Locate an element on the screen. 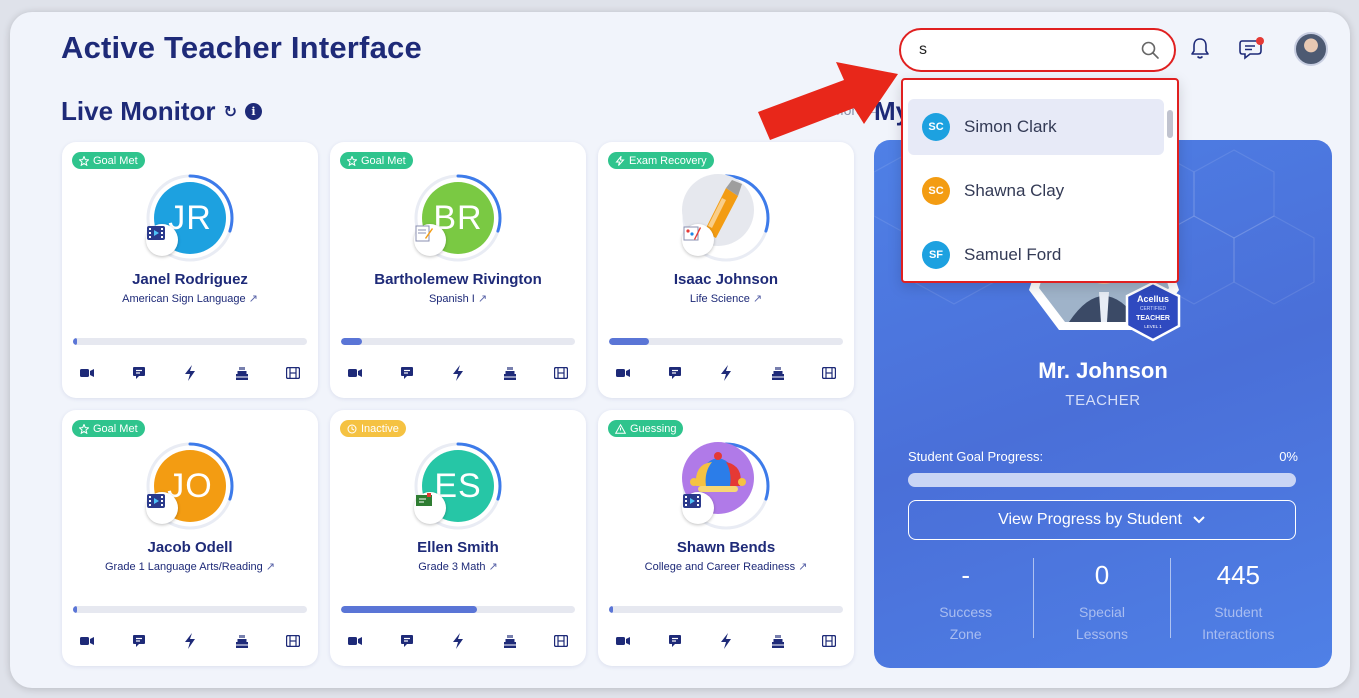  student-name: Janel Rodriguez is located at coordinates (190, 279).